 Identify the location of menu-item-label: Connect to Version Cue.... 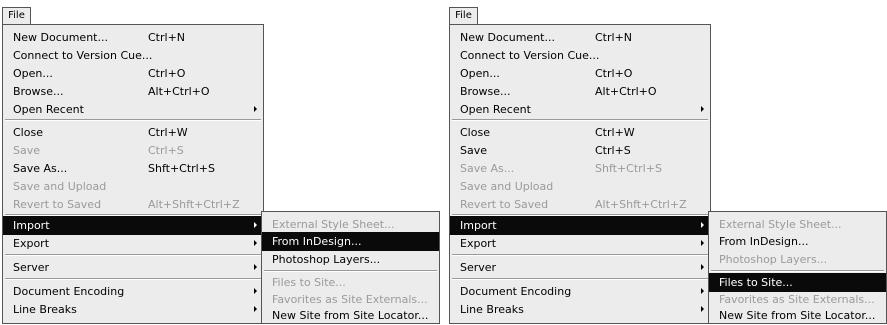
(83, 55).